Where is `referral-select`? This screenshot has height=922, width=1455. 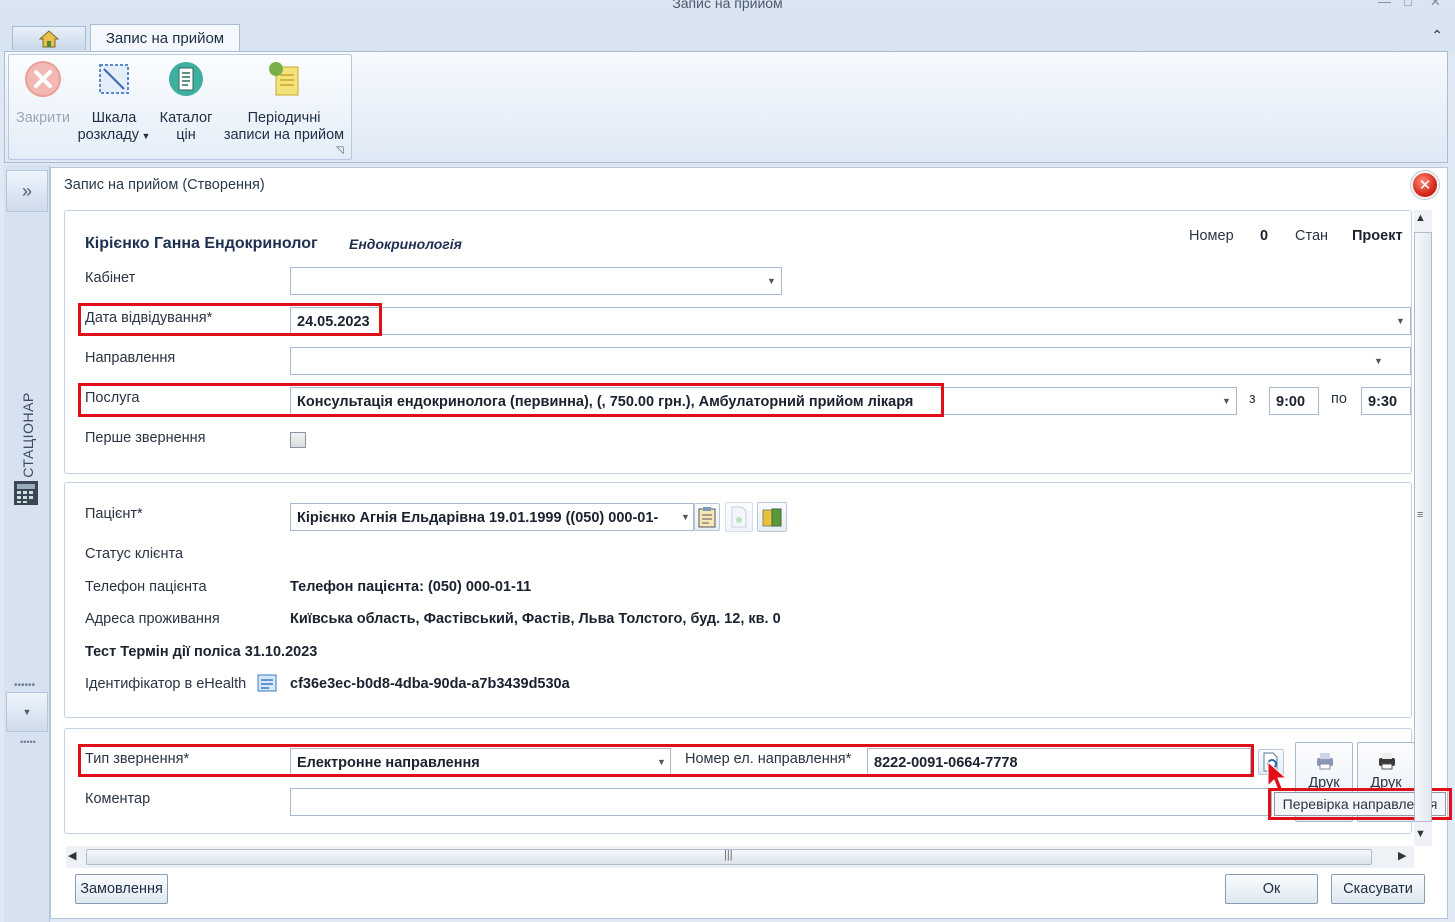 referral-select is located at coordinates (850, 361).